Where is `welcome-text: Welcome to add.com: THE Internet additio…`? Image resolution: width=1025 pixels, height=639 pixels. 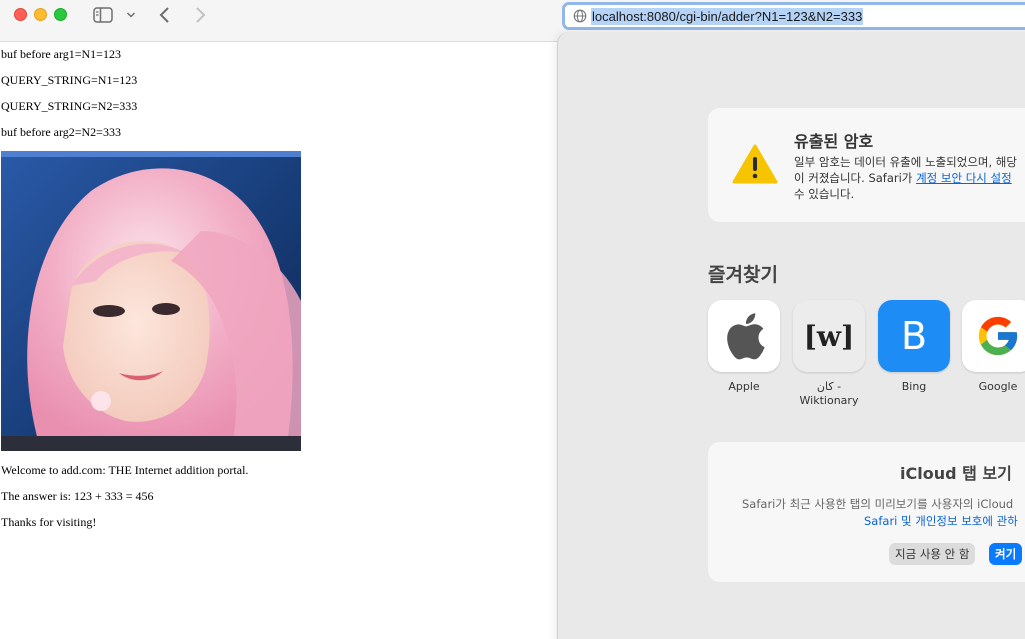 welcome-text: Welcome to add.com: THE Internet additio… is located at coordinates (125, 470).